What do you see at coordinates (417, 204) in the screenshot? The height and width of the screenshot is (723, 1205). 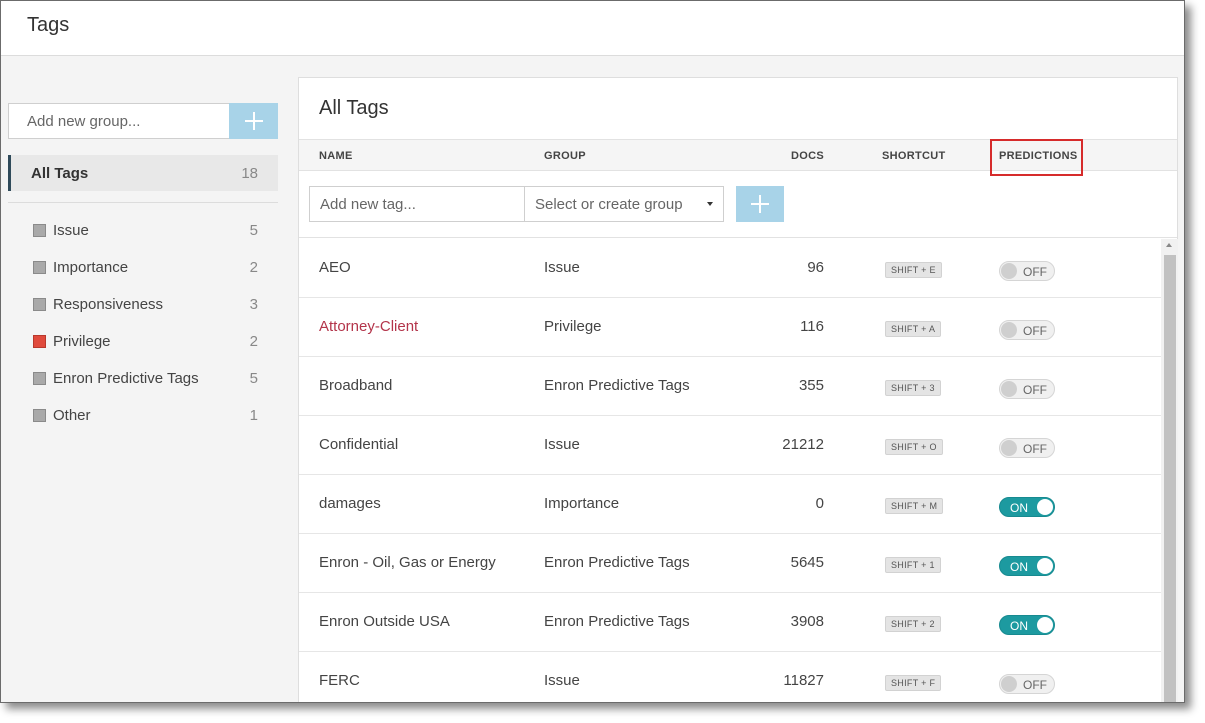 I see `add-tag-input` at bounding box center [417, 204].